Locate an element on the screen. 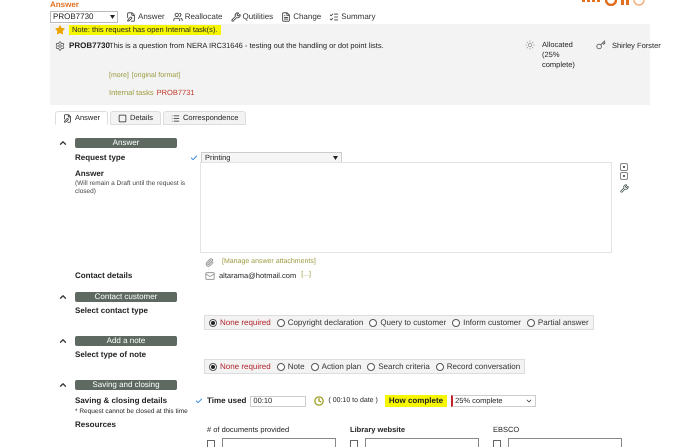  status-icon is located at coordinates (530, 45).